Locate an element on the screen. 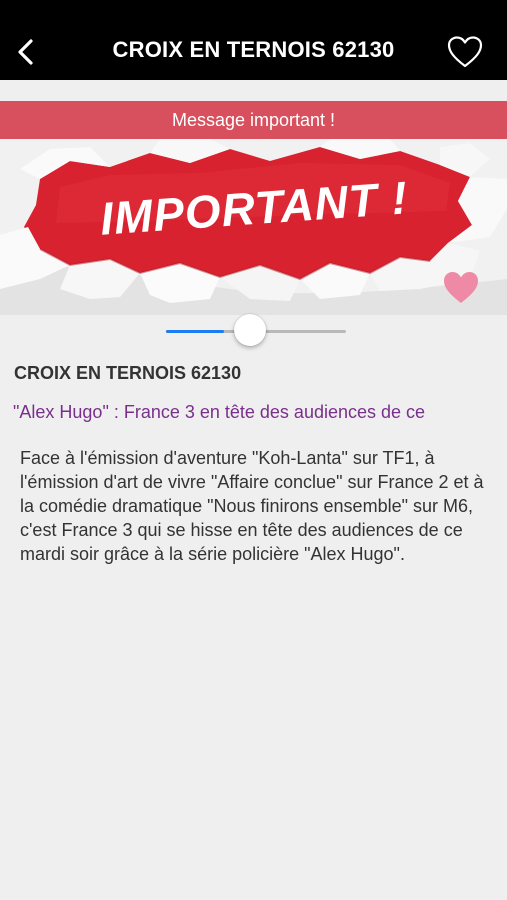 The width and height of the screenshot is (507, 900). heart-filled-icon is located at coordinates (461, 287).